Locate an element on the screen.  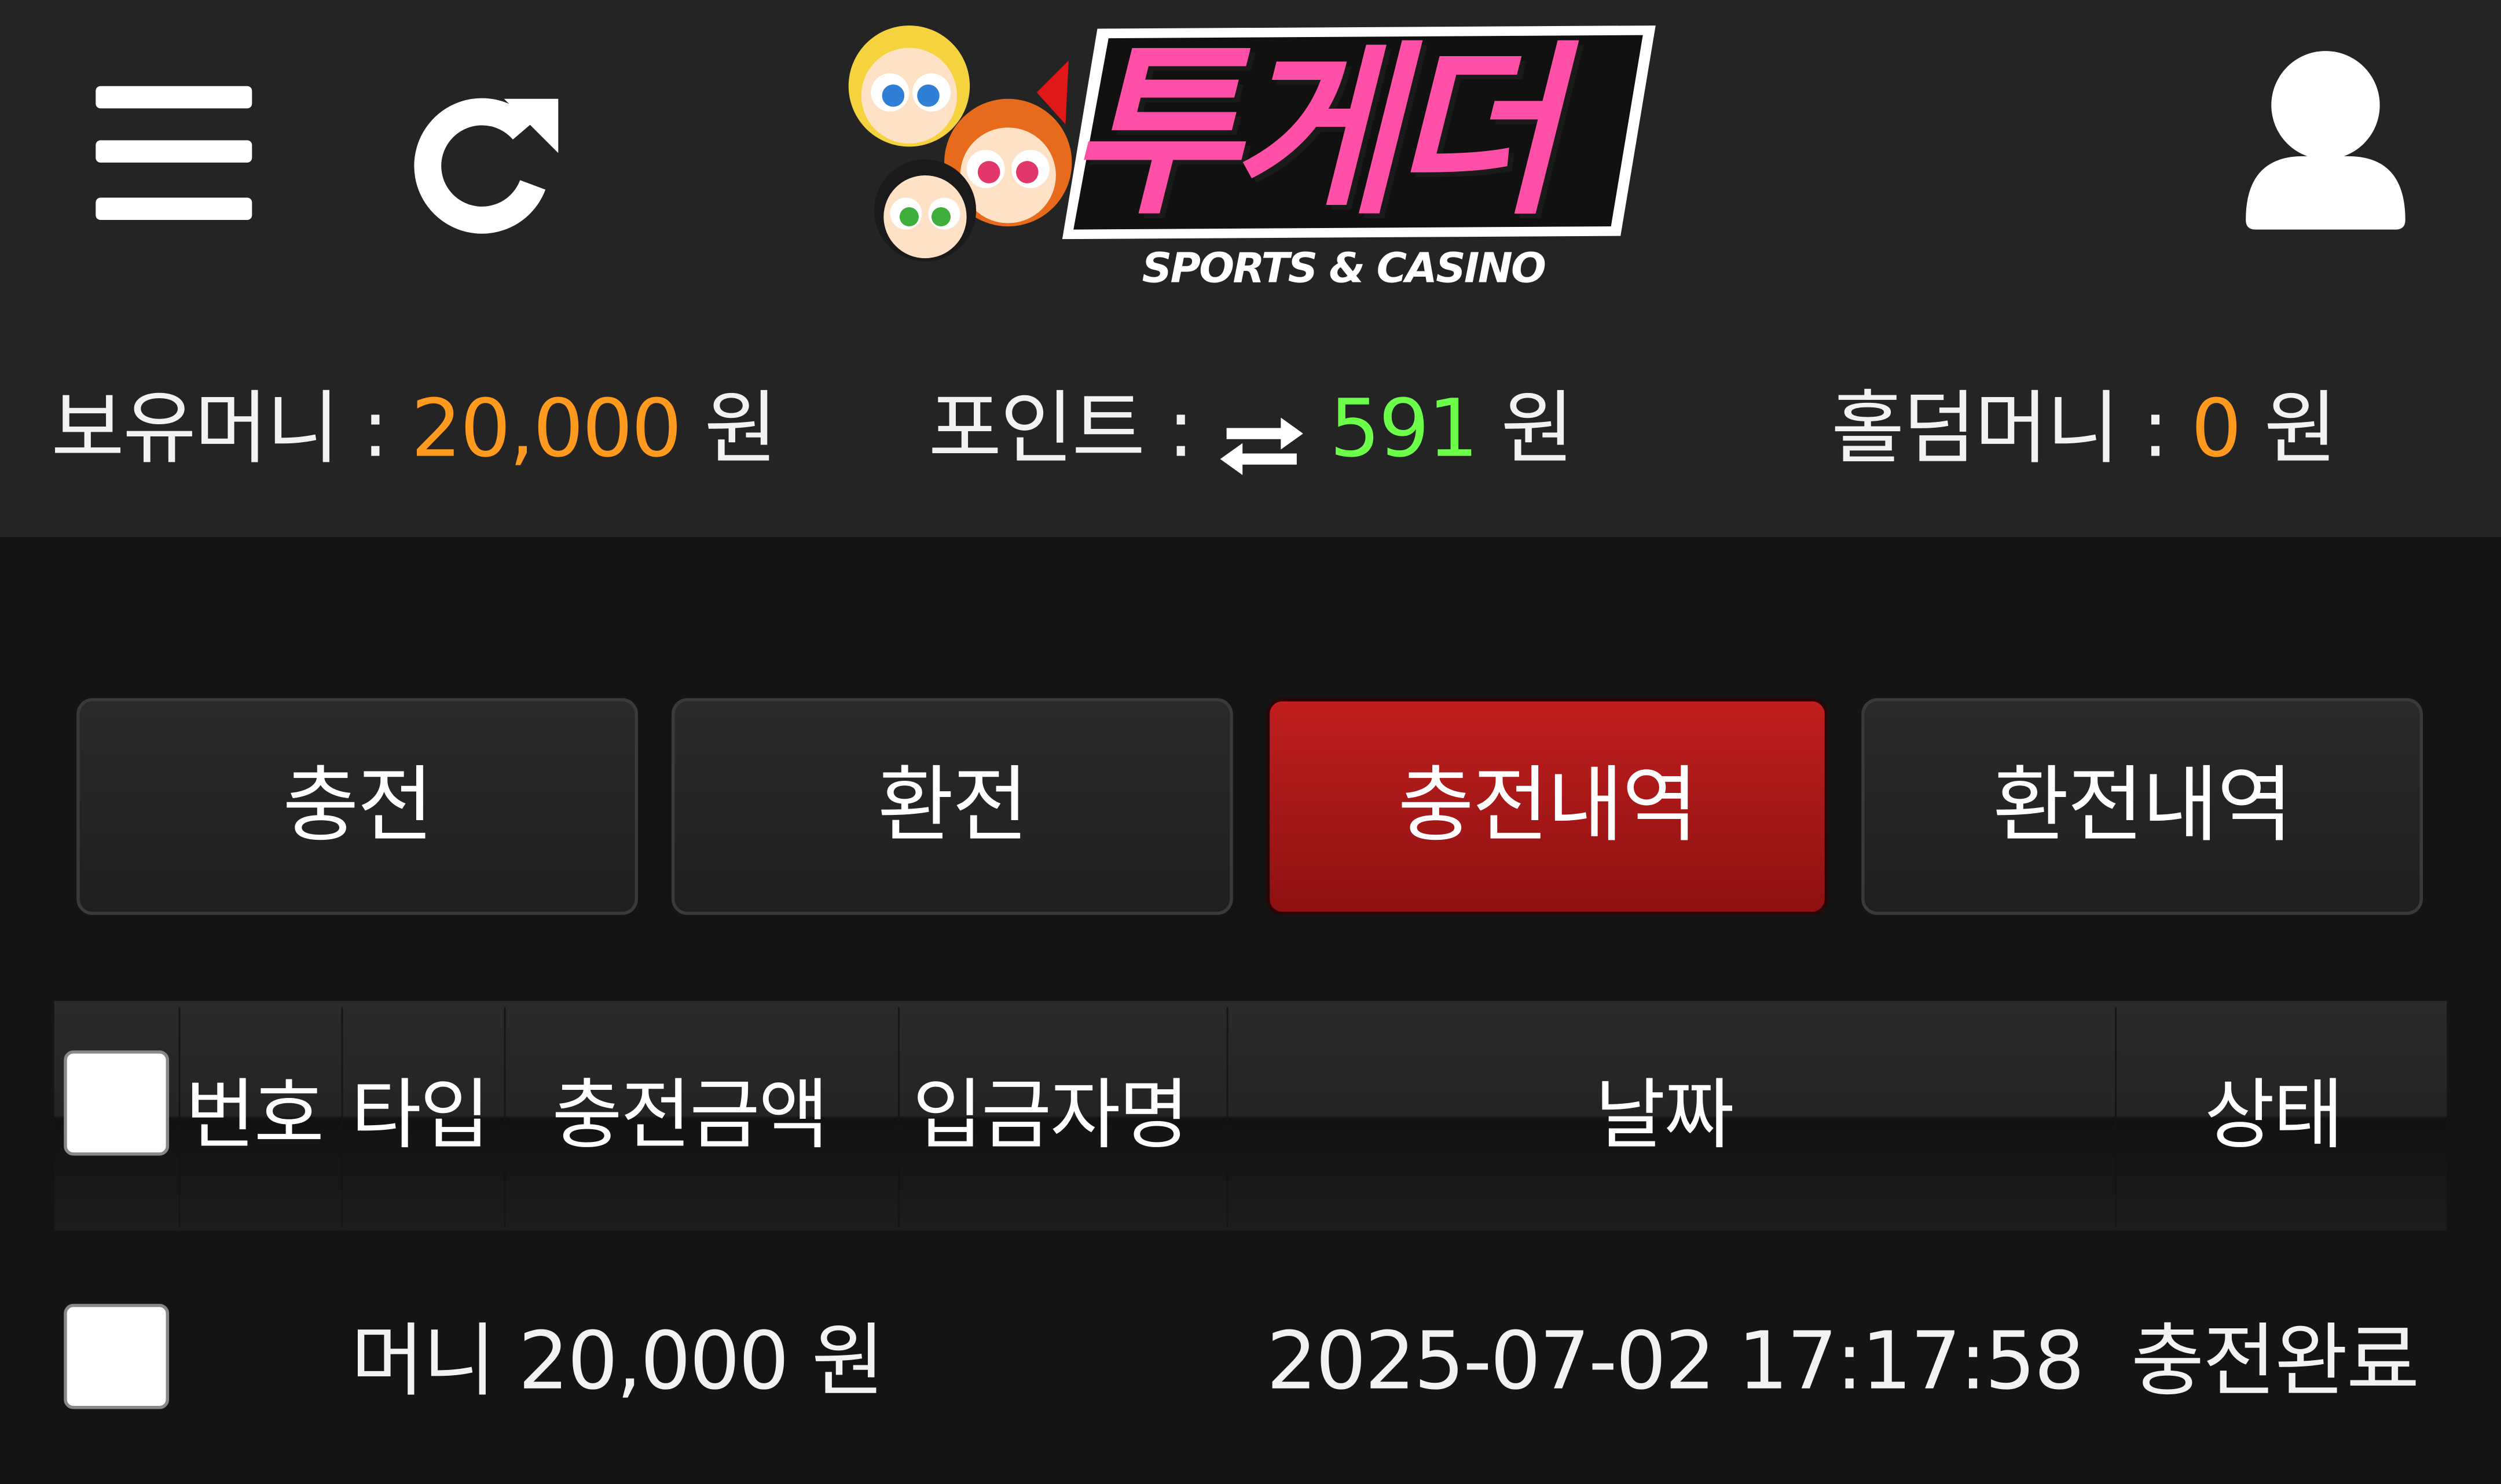
row-checkbox is located at coordinates (117, 1356).